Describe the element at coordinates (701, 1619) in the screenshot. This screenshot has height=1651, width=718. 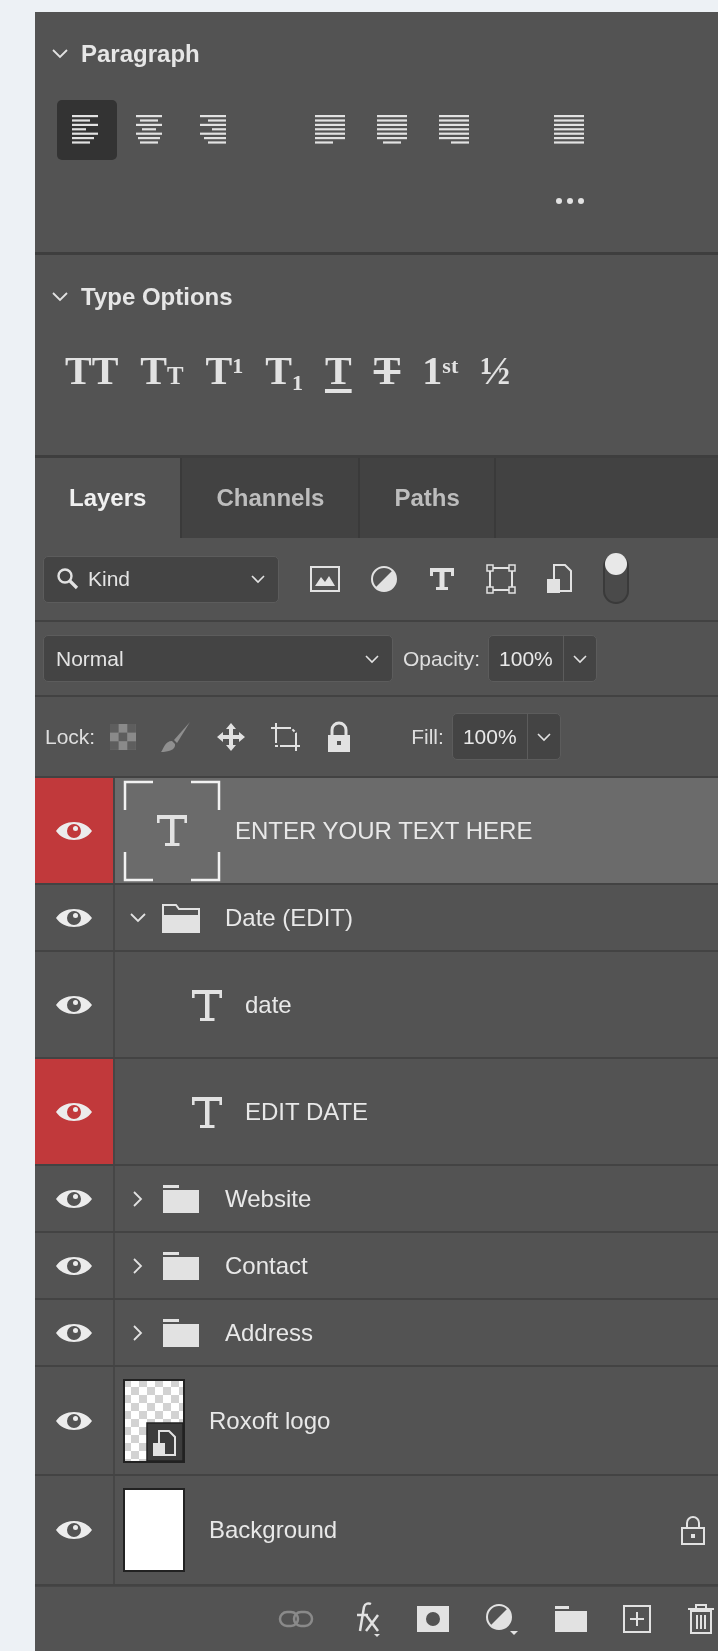
I see `trash-icon` at that location.